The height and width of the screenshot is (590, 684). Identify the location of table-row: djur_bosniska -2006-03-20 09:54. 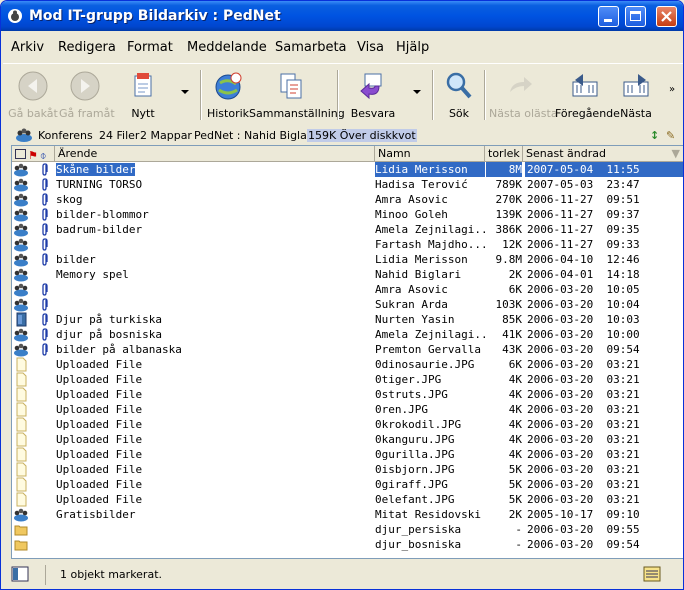
(347, 544).